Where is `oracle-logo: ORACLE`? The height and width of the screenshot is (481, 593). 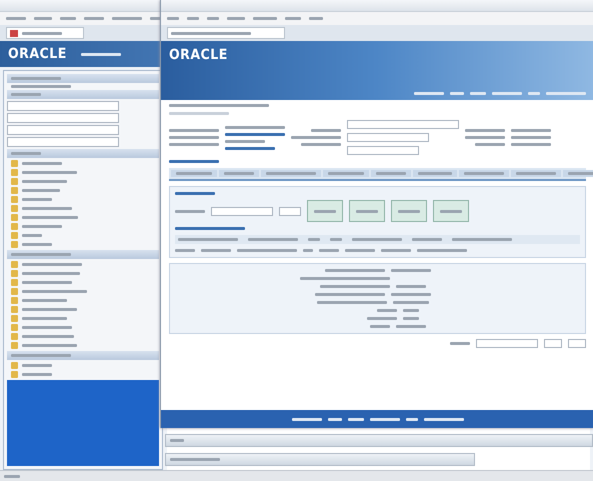
oracle-logo: ORACLE is located at coordinates (37, 54).